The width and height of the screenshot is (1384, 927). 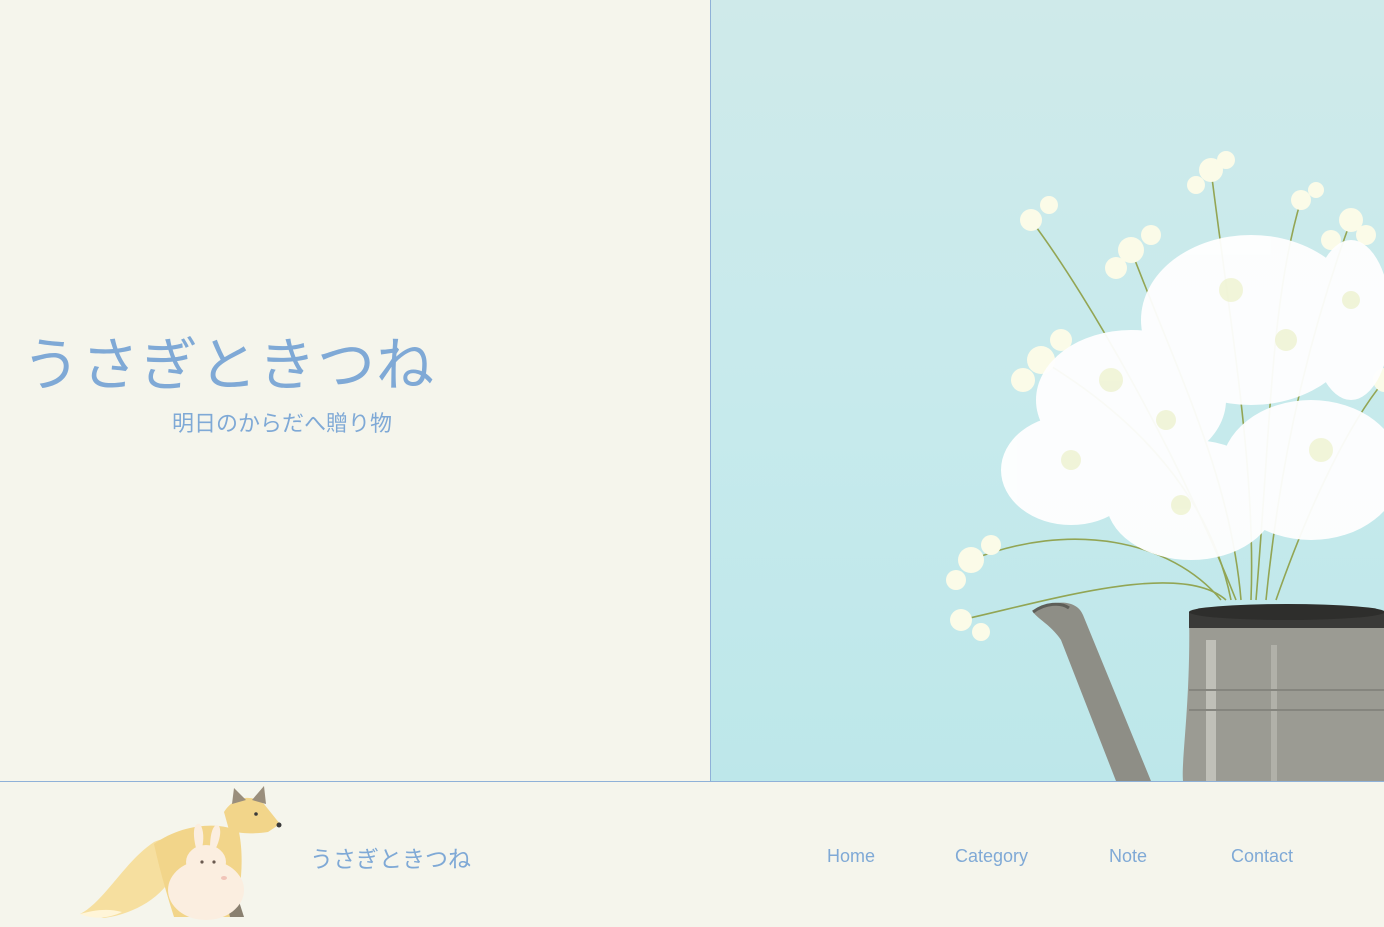 What do you see at coordinates (851, 856) in the screenshot?
I see `nav-home: Home` at bounding box center [851, 856].